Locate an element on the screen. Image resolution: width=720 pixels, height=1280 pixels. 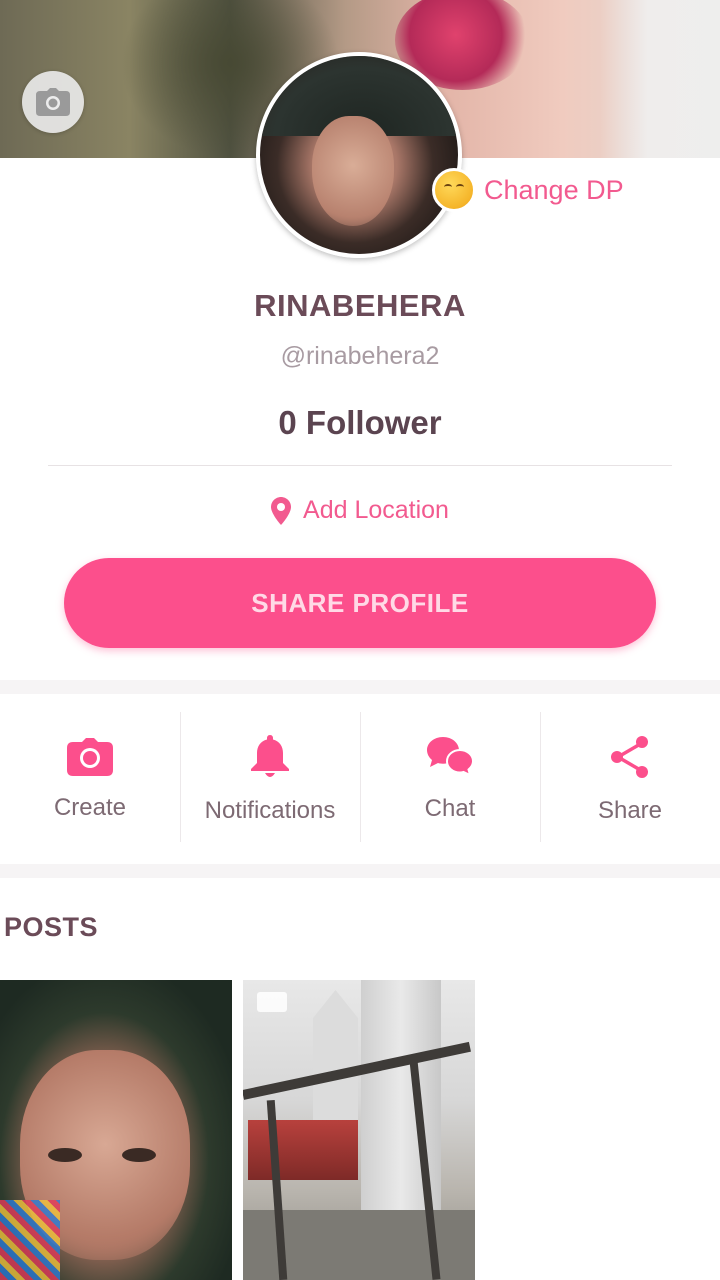
action-label: Create is located at coordinates (90, 807).